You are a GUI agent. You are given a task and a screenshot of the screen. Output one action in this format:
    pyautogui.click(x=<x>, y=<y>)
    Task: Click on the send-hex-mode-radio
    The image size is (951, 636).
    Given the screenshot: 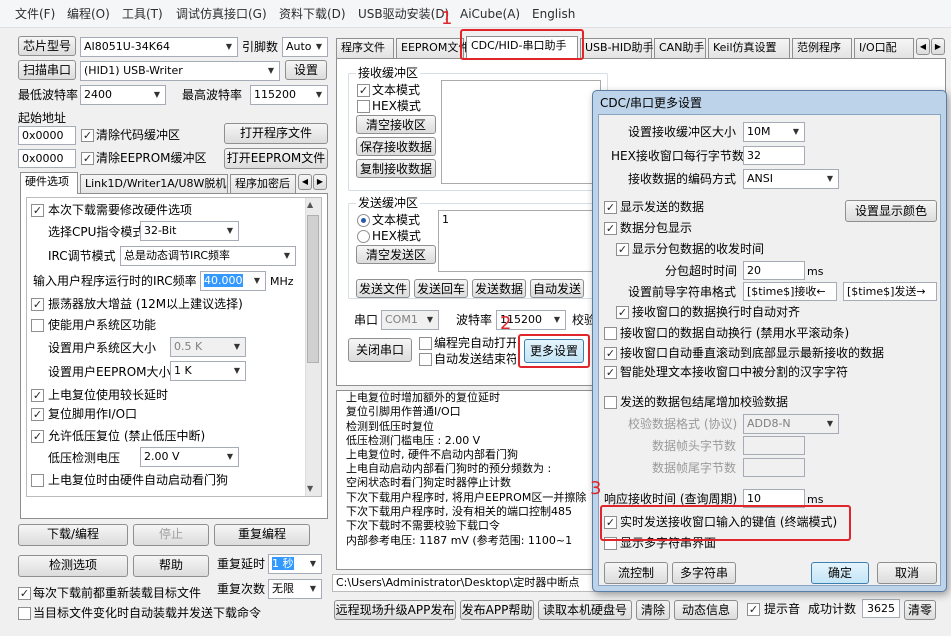 What is the action you would take?
    pyautogui.click(x=363, y=236)
    